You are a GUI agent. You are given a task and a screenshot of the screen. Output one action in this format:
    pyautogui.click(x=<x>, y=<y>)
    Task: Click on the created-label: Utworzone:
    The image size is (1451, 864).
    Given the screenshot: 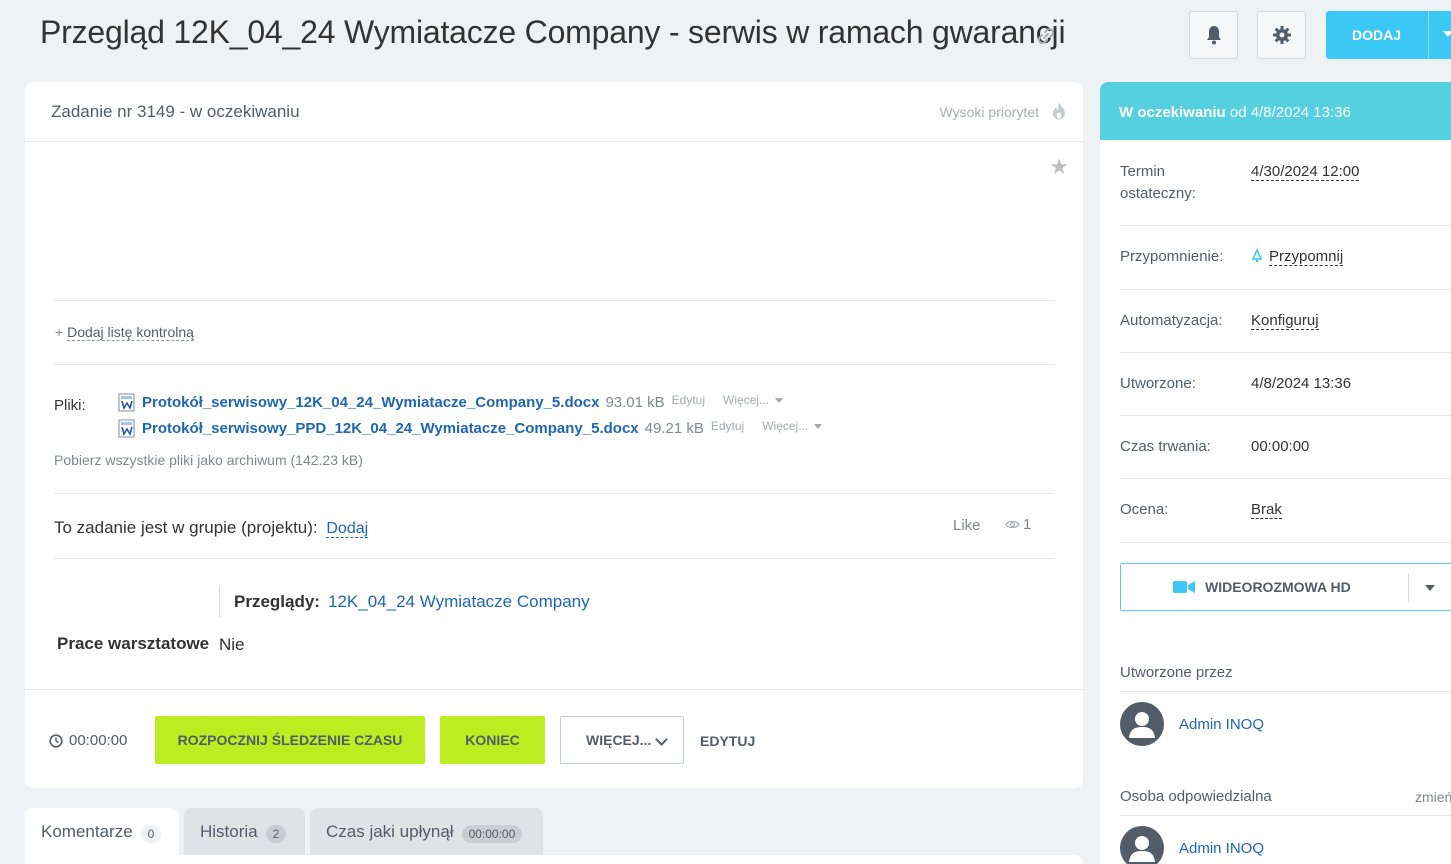 What is the action you would take?
    pyautogui.click(x=1158, y=383)
    